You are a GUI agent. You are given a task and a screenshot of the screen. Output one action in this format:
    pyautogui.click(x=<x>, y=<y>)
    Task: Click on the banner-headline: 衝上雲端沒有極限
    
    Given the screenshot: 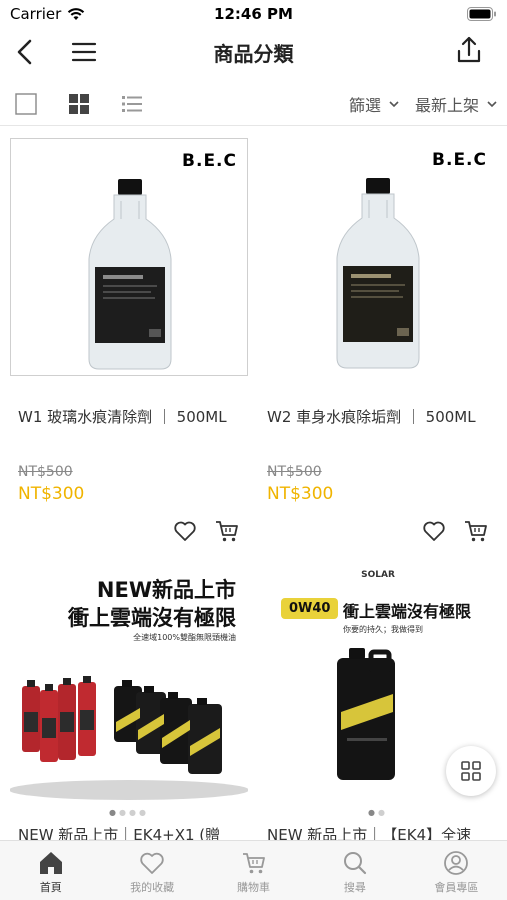 What is the action you would take?
    pyautogui.click(x=407, y=611)
    